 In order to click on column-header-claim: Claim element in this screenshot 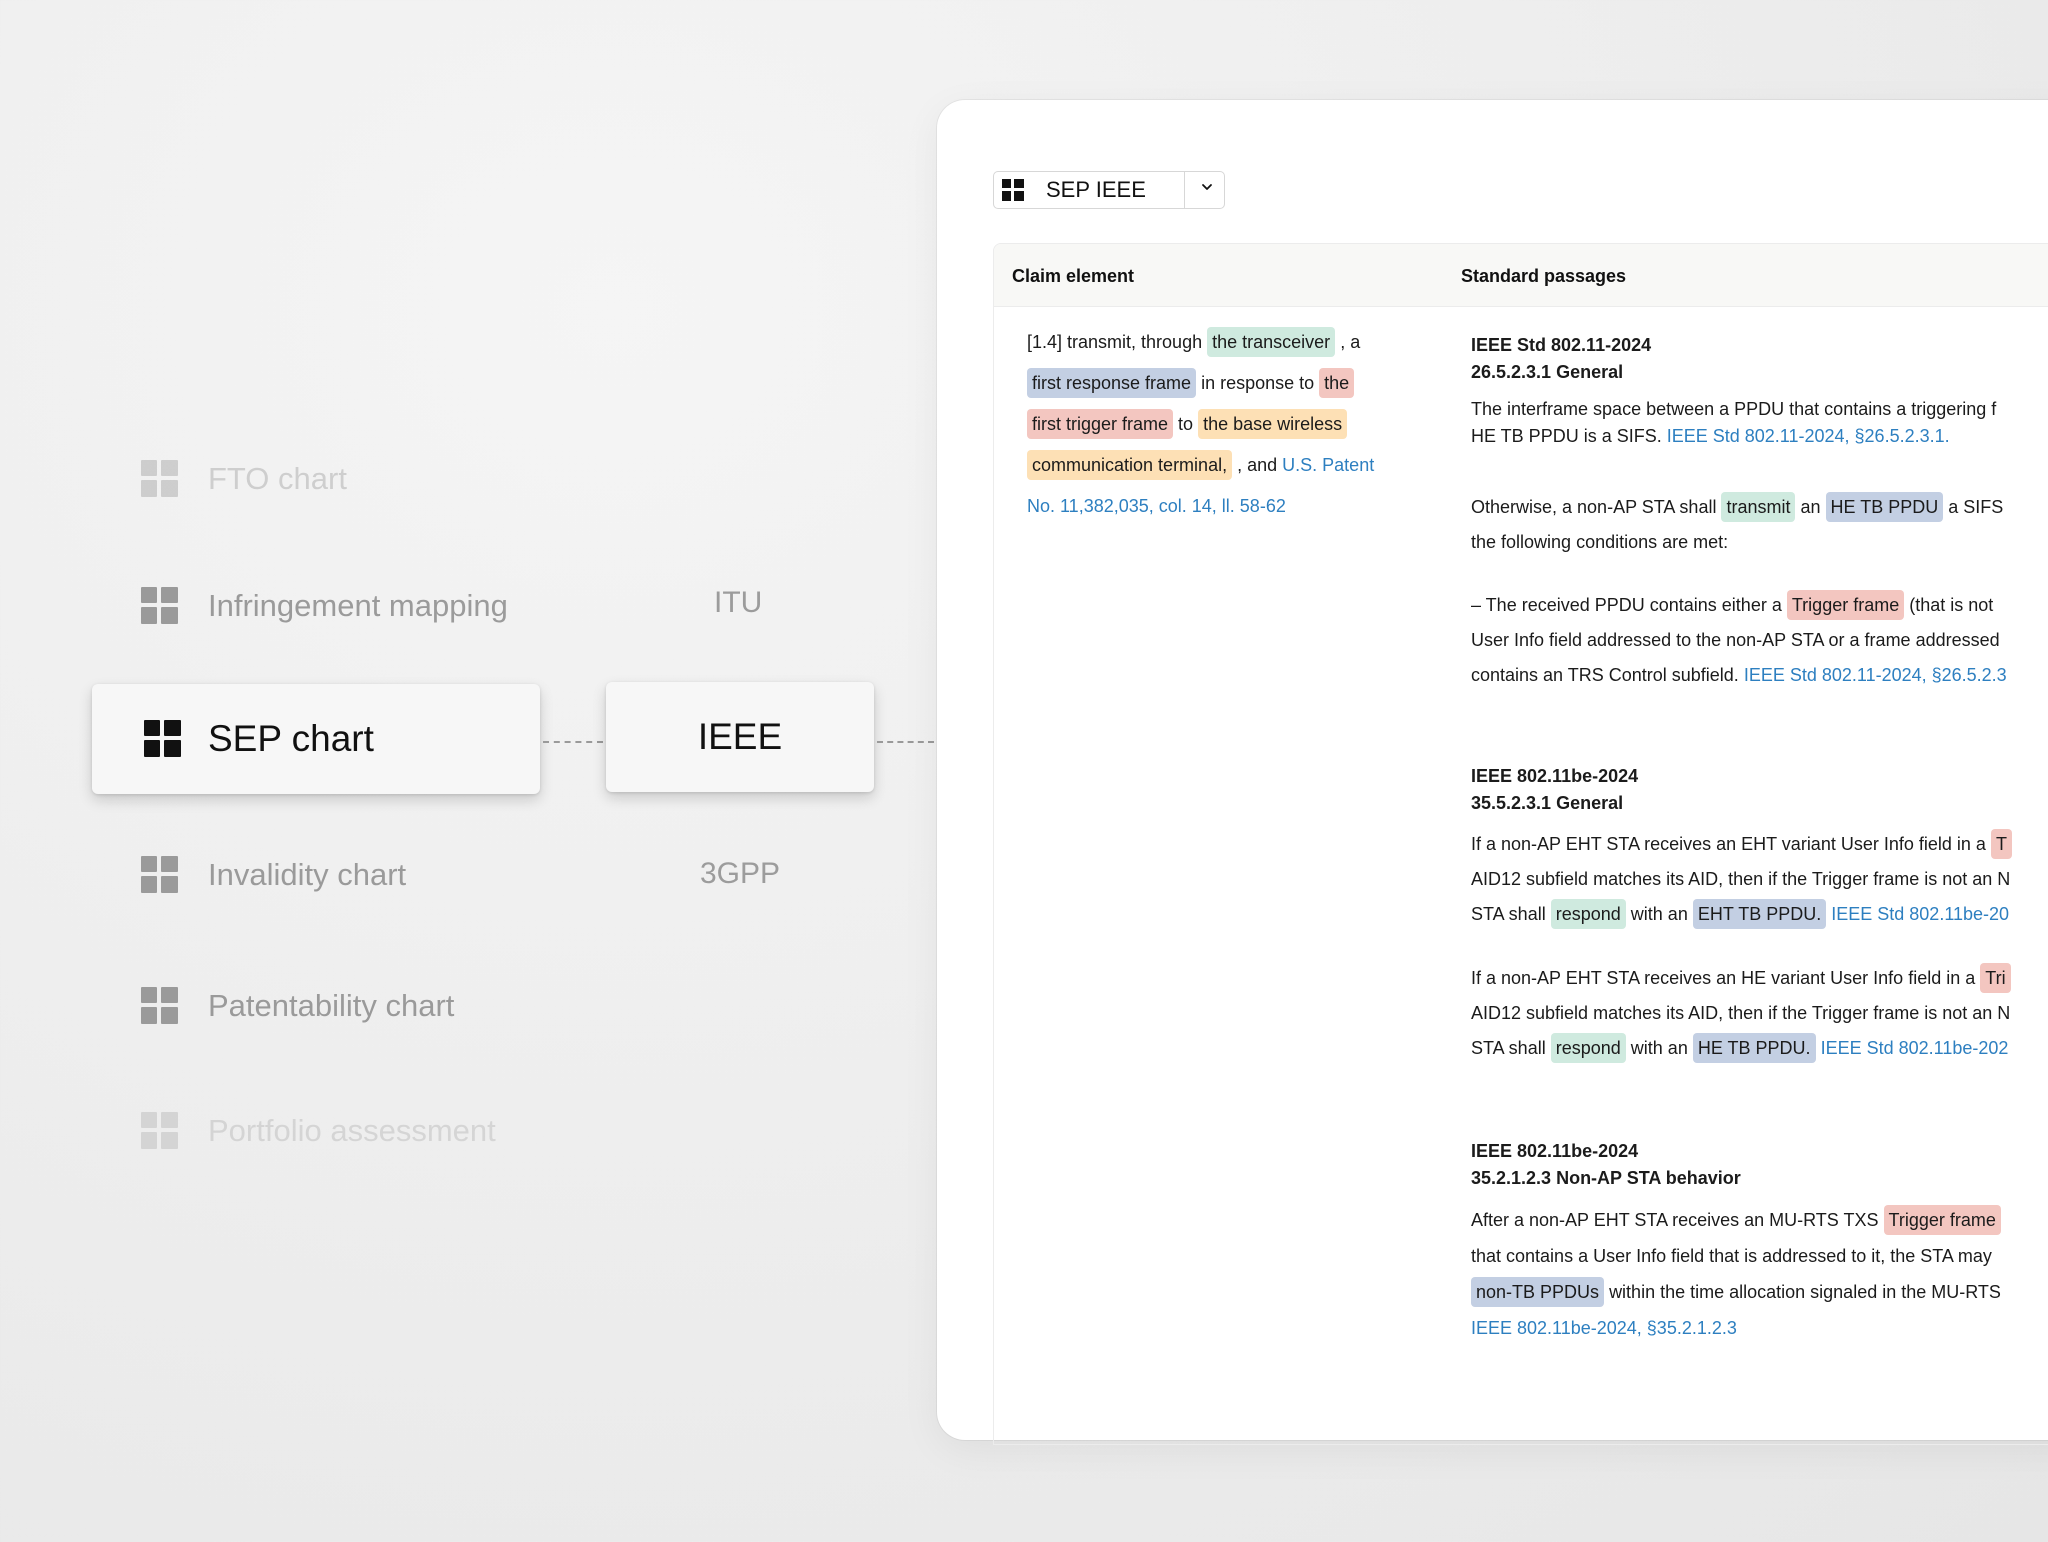, I will do `click(1073, 276)`.